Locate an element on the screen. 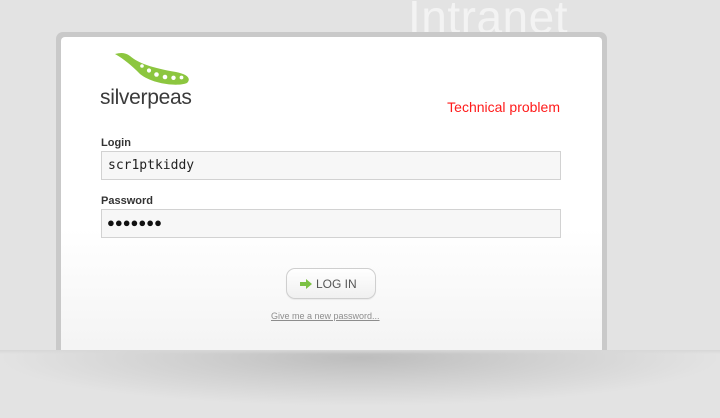 This screenshot has width=720, height=418. error-message: Technical problem is located at coordinates (503, 107).